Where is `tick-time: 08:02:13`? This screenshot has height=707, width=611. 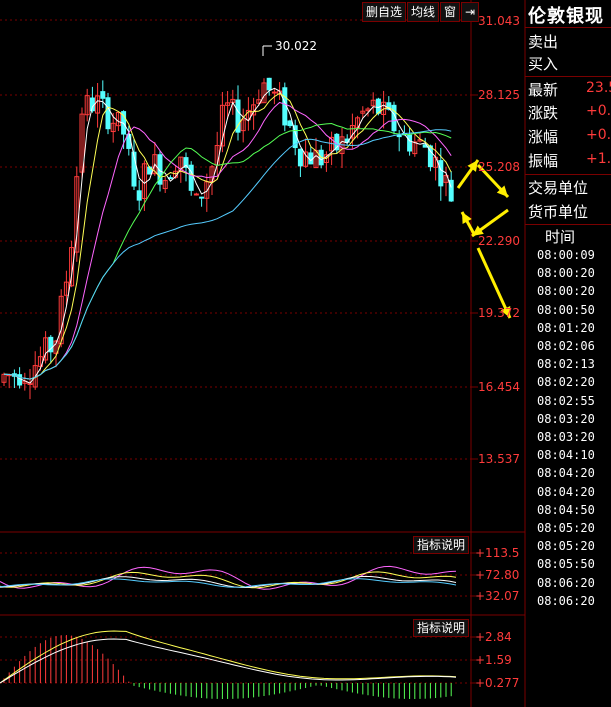
tick-time: 08:02:13 is located at coordinates (566, 364).